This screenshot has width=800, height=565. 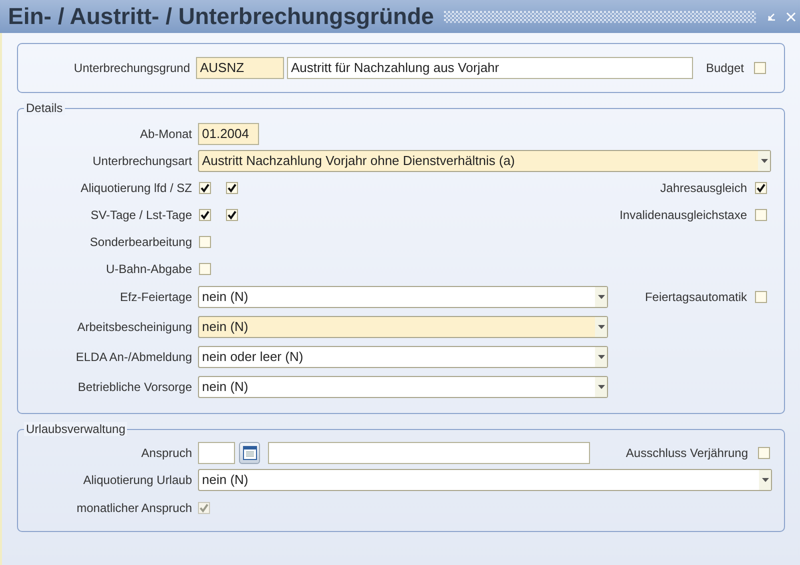 I want to click on input-field: AUSNZ, so click(x=240, y=68).